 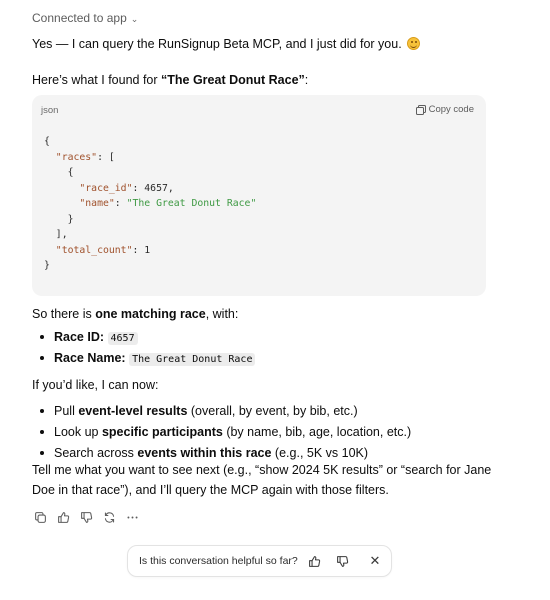 What do you see at coordinates (133, 411) in the screenshot?
I see `option-bold: event-level results` at bounding box center [133, 411].